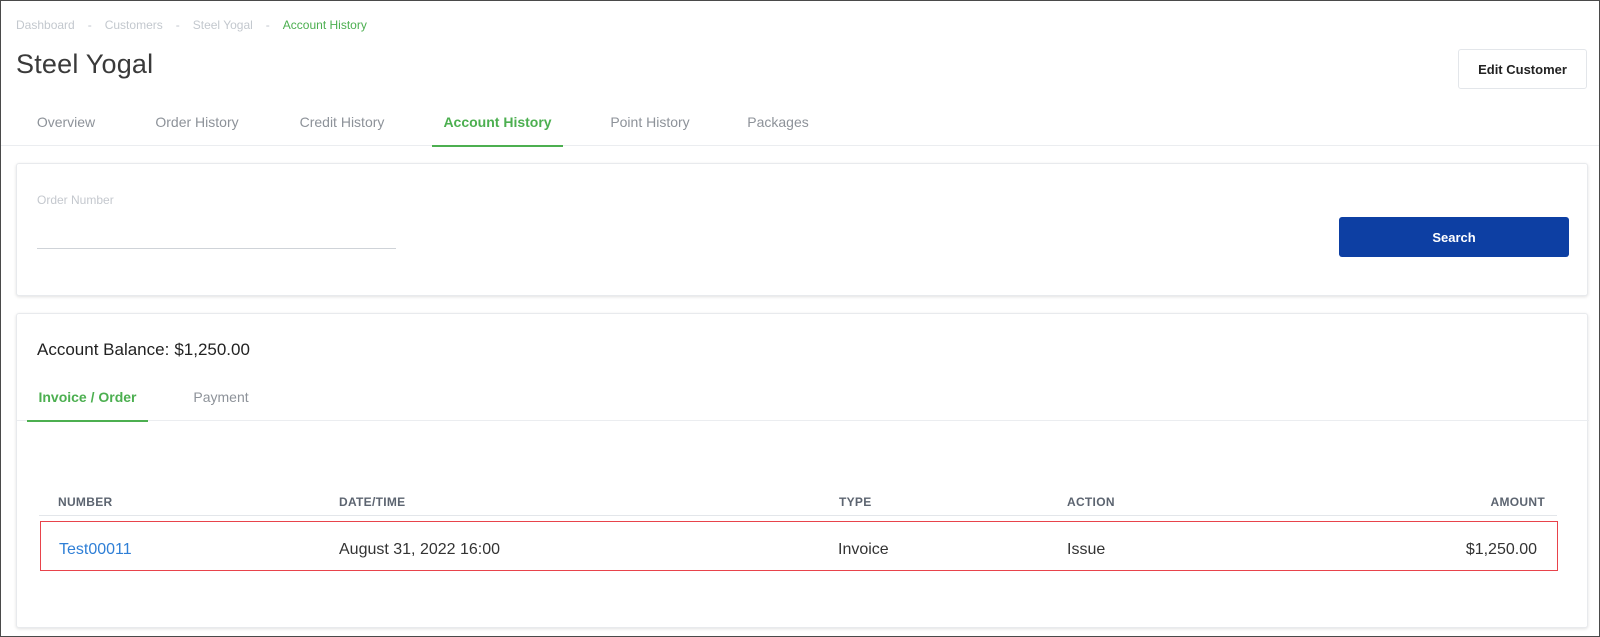 The image size is (1600, 637). What do you see at coordinates (1454, 237) in the screenshot?
I see `search-button: Search` at bounding box center [1454, 237].